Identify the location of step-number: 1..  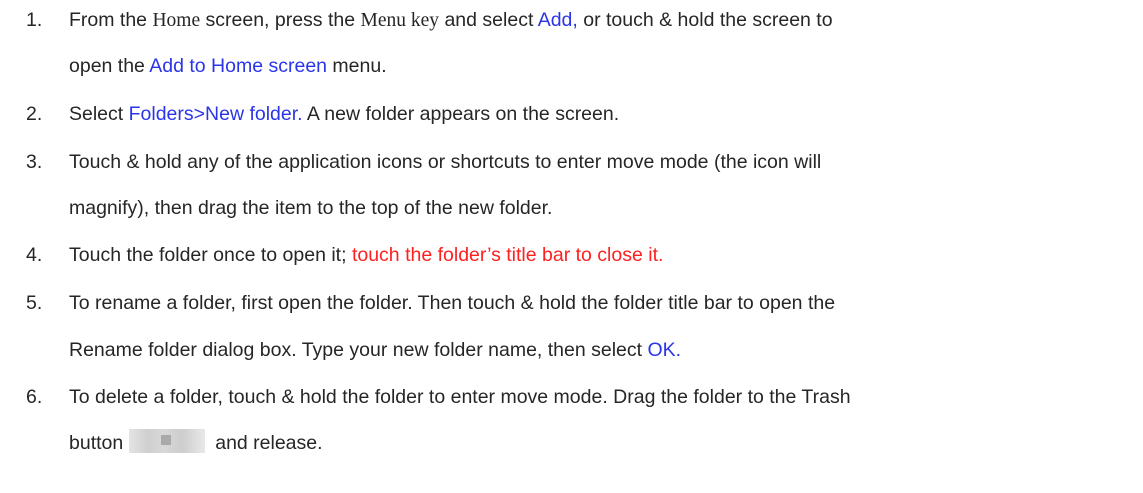
(34, 20).